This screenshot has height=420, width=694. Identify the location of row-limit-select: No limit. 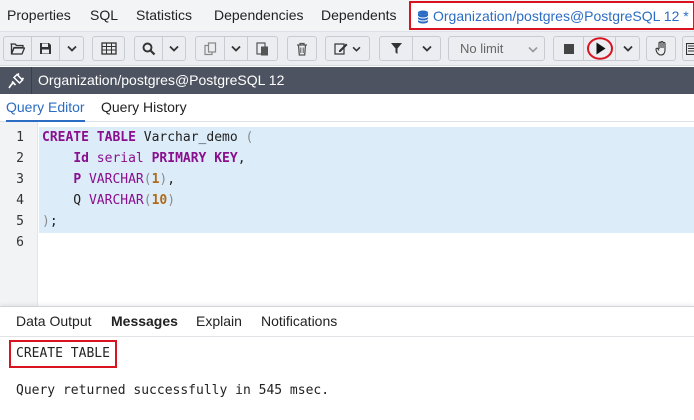
(496, 48).